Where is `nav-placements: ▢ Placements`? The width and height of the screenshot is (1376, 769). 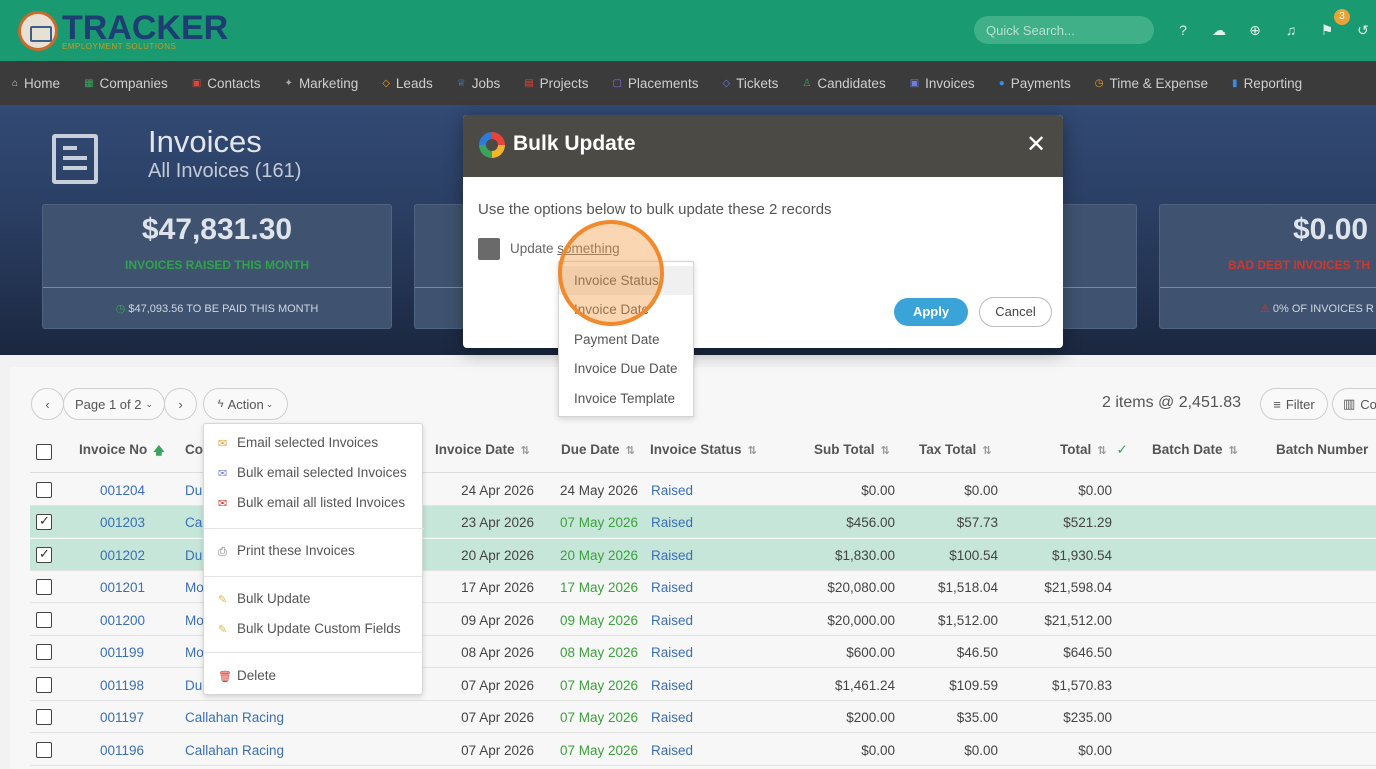
nav-placements: ▢ Placements is located at coordinates (655, 83).